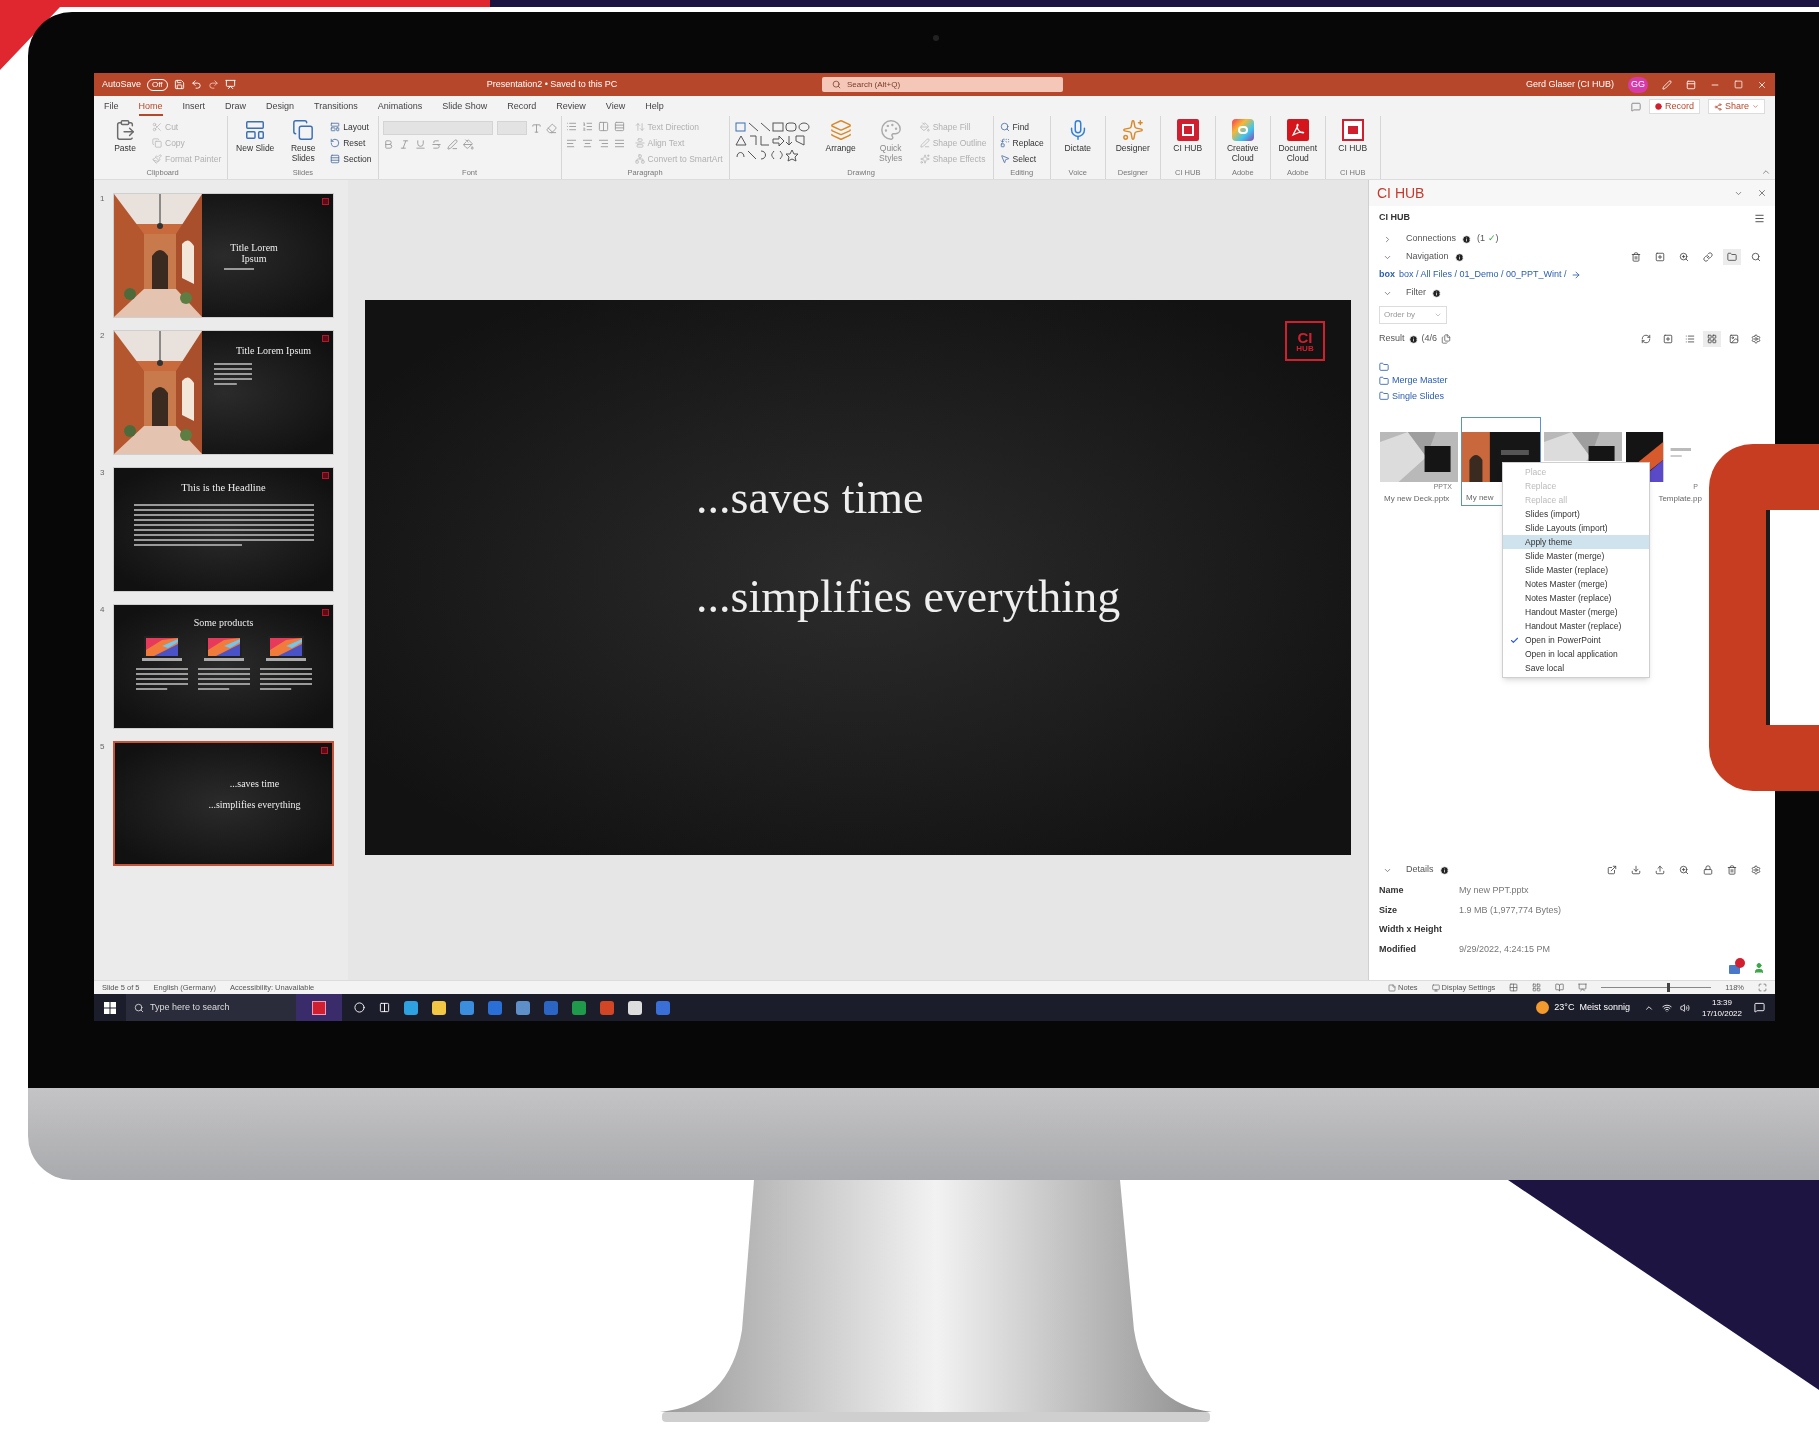 The image size is (1819, 1435). I want to click on task-view-icon, so click(384, 1007).